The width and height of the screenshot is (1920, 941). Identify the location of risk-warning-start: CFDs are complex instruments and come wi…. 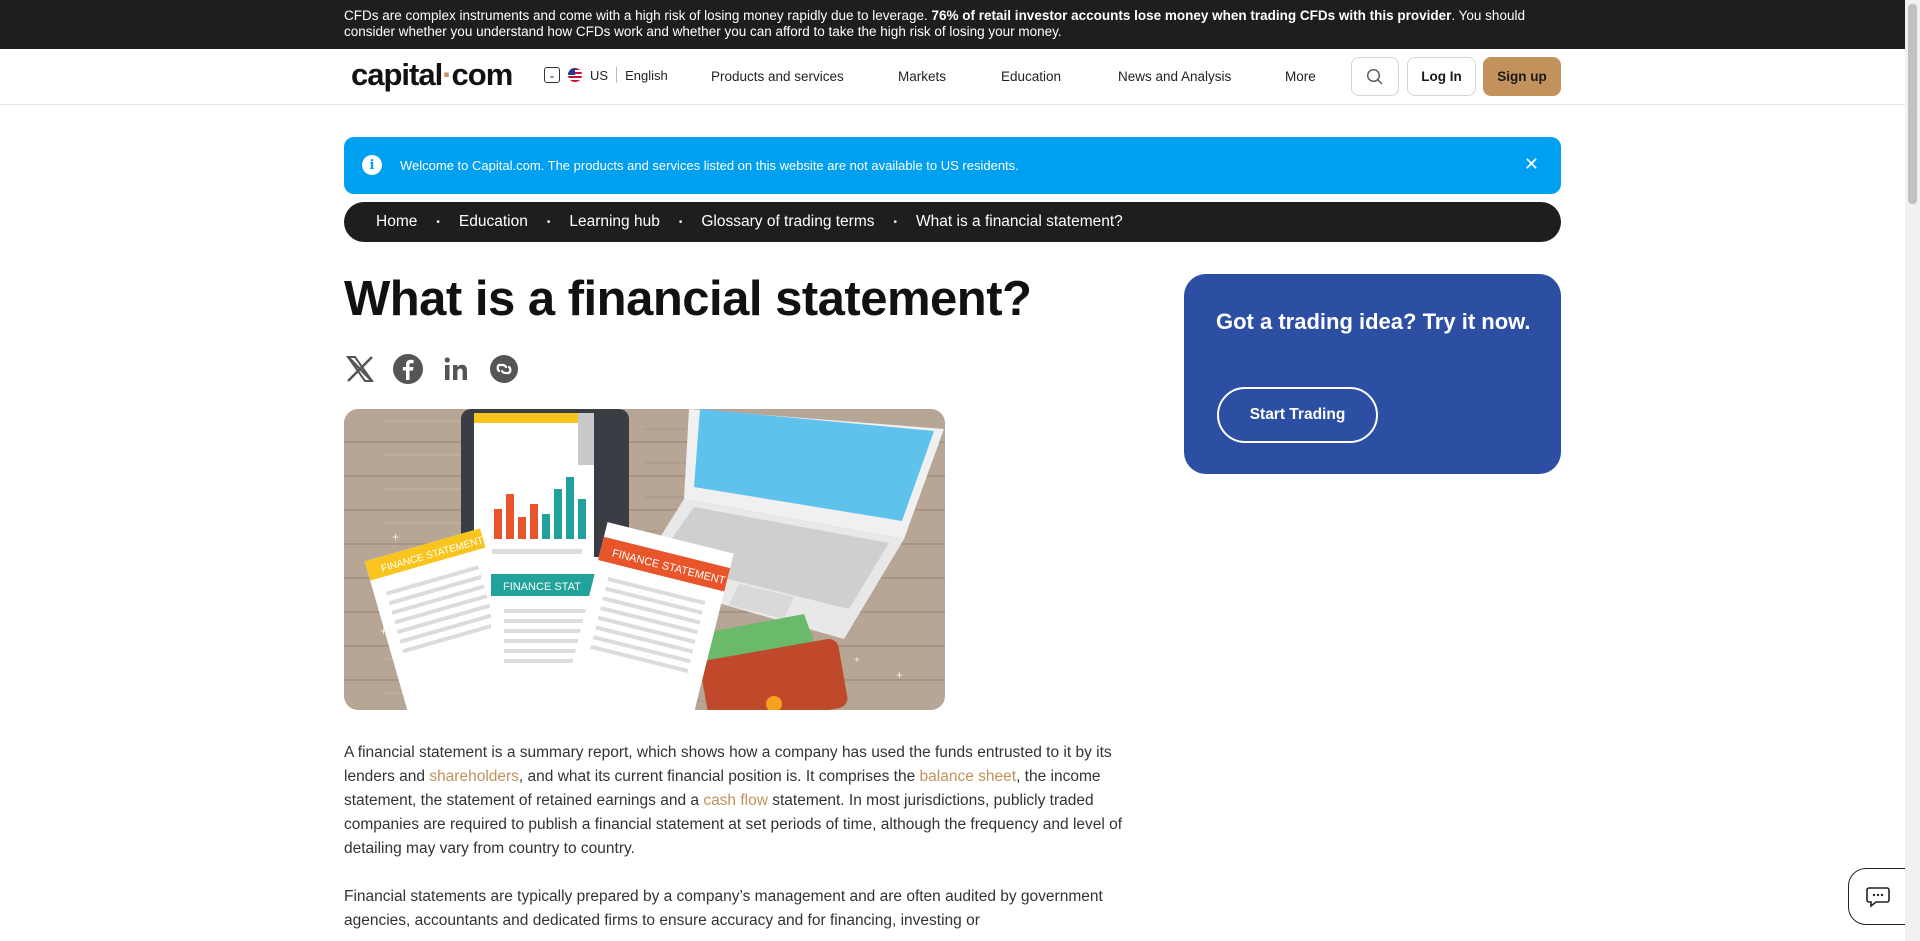
(638, 15).